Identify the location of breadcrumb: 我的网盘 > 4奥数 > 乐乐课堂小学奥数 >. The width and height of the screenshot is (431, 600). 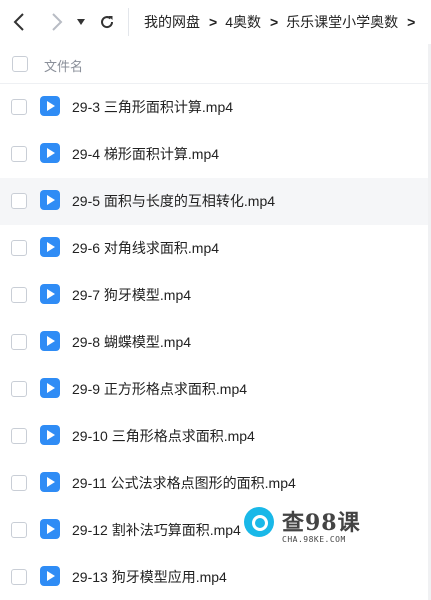
(283, 22).